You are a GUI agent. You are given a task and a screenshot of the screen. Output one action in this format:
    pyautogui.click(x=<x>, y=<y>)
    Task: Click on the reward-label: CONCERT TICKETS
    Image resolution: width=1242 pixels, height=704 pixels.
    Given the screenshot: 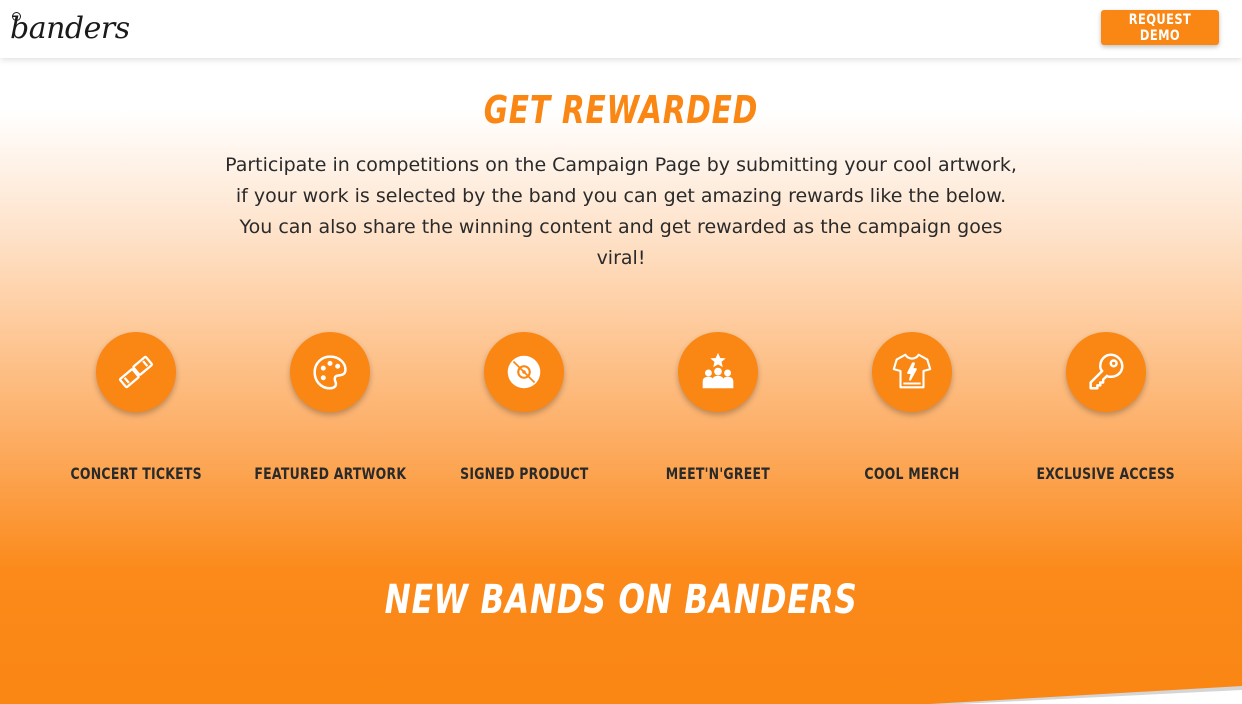 What is the action you would take?
    pyautogui.click(x=136, y=473)
    